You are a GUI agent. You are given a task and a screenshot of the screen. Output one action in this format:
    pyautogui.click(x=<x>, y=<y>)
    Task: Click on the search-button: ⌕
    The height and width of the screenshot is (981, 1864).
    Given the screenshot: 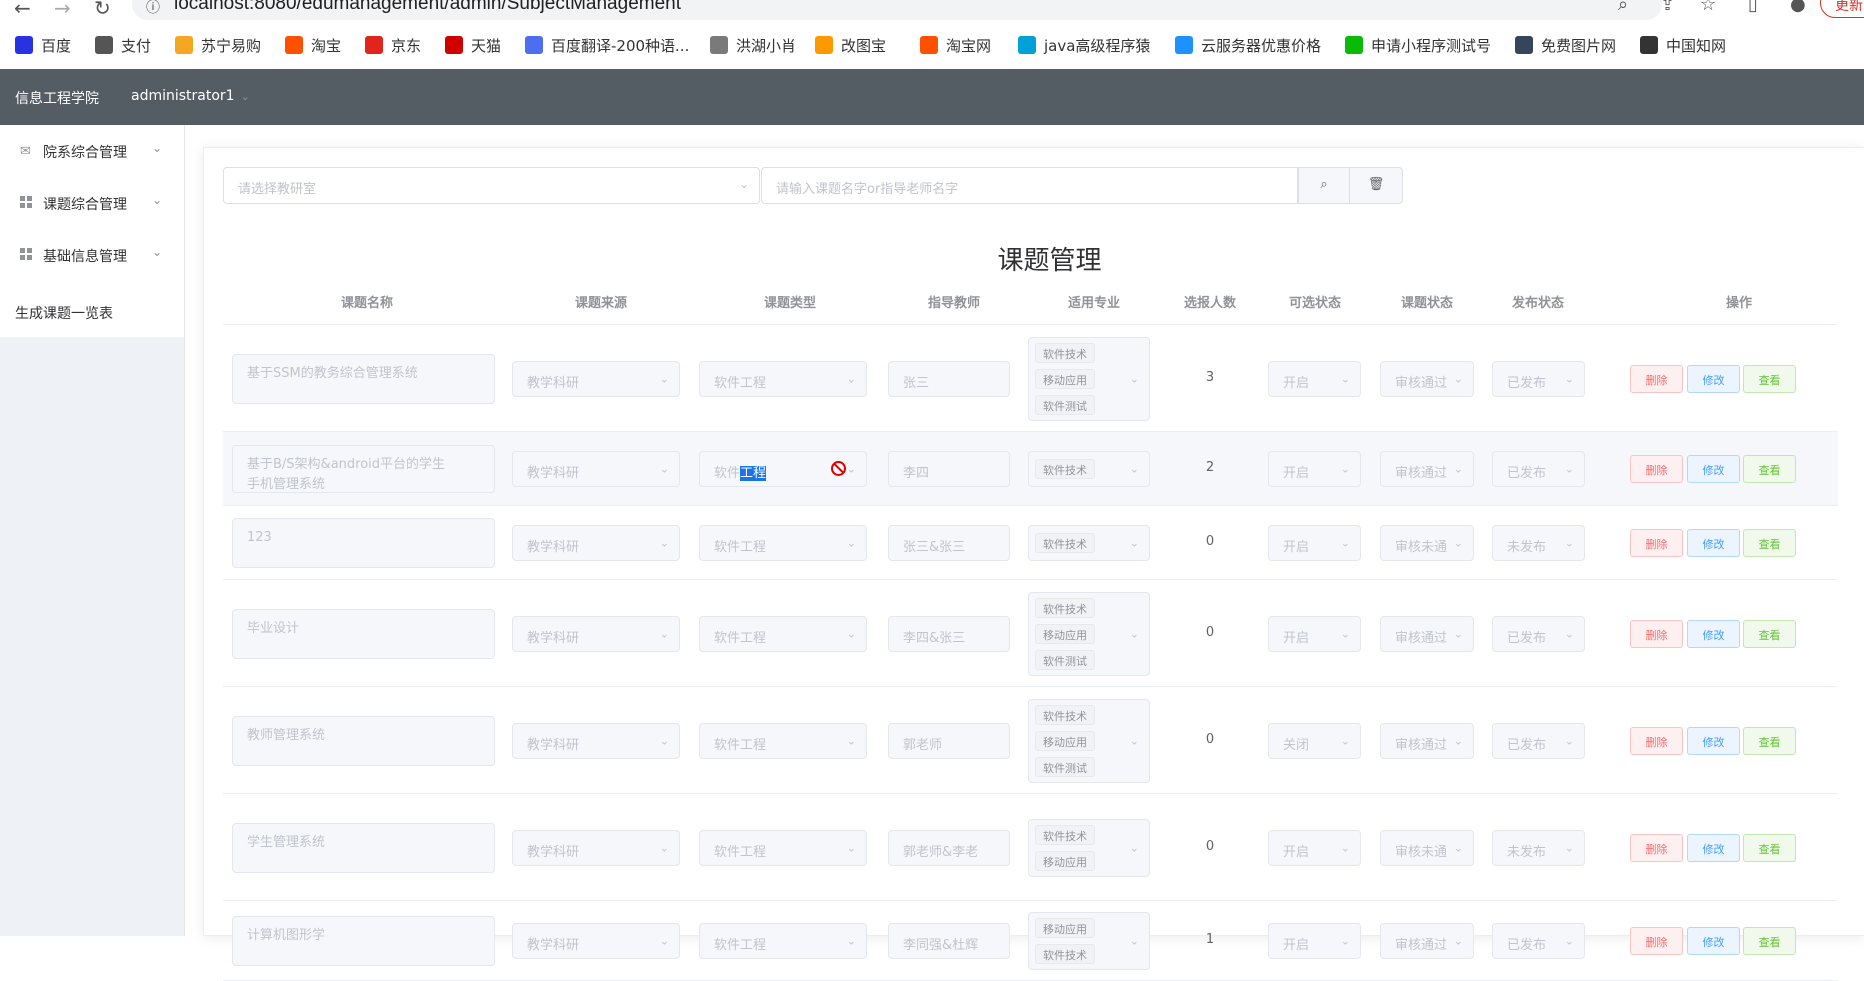 What is the action you would take?
    pyautogui.click(x=1324, y=185)
    